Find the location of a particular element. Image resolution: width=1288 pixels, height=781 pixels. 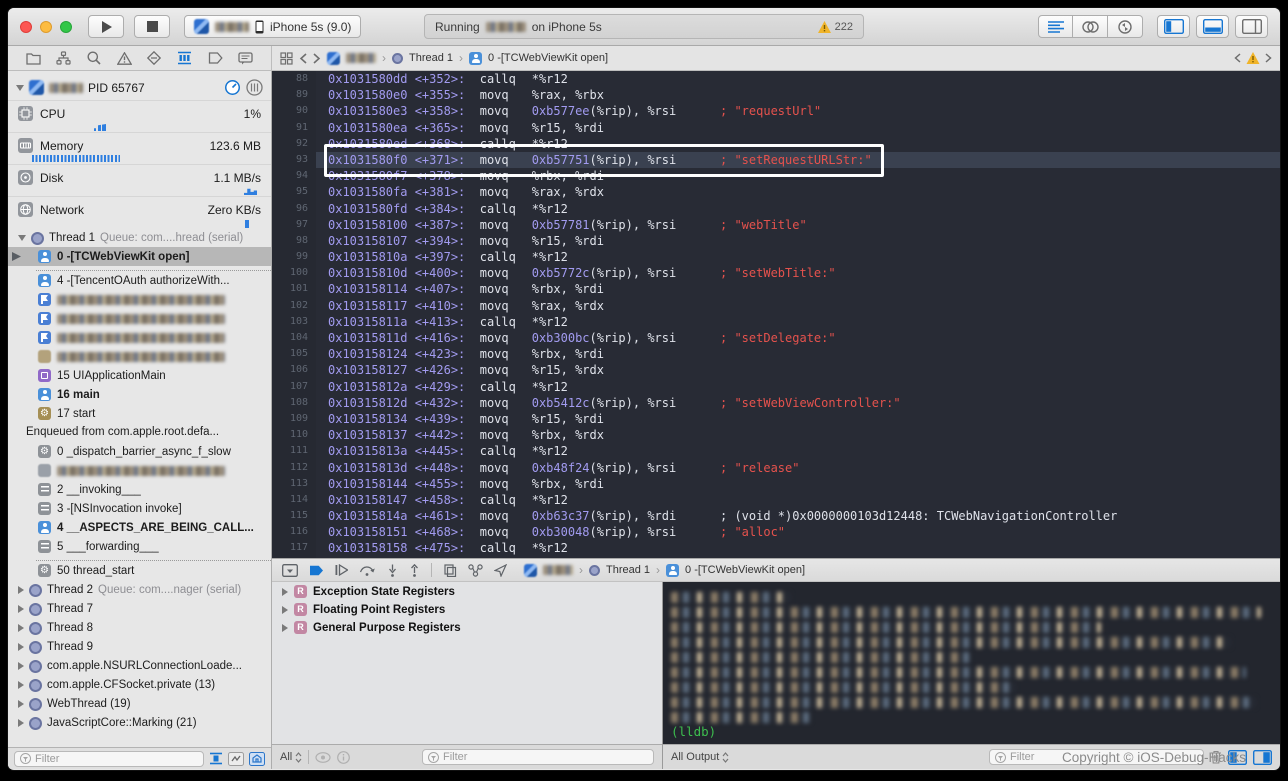

variables-scope-popup: All is located at coordinates (291, 757).